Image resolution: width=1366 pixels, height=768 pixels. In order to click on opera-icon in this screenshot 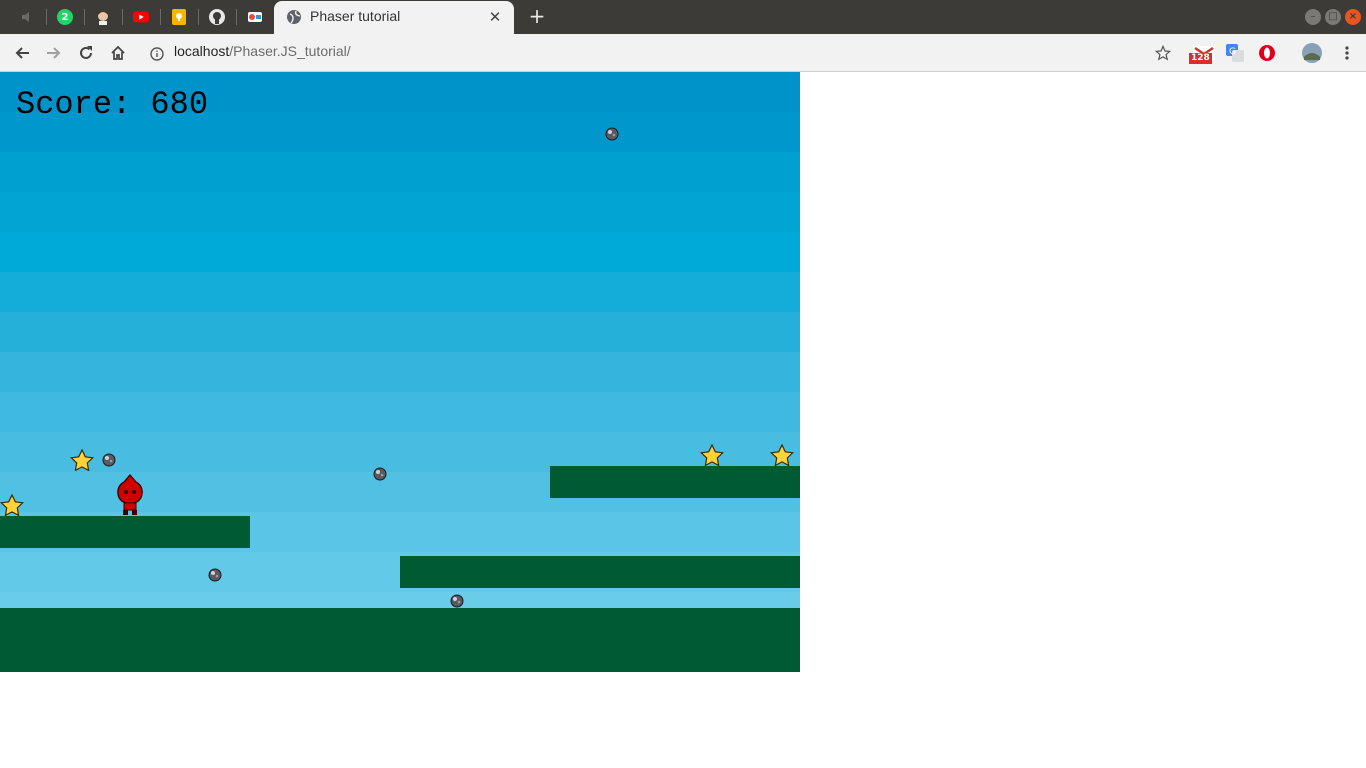, I will do `click(1267, 53)`.